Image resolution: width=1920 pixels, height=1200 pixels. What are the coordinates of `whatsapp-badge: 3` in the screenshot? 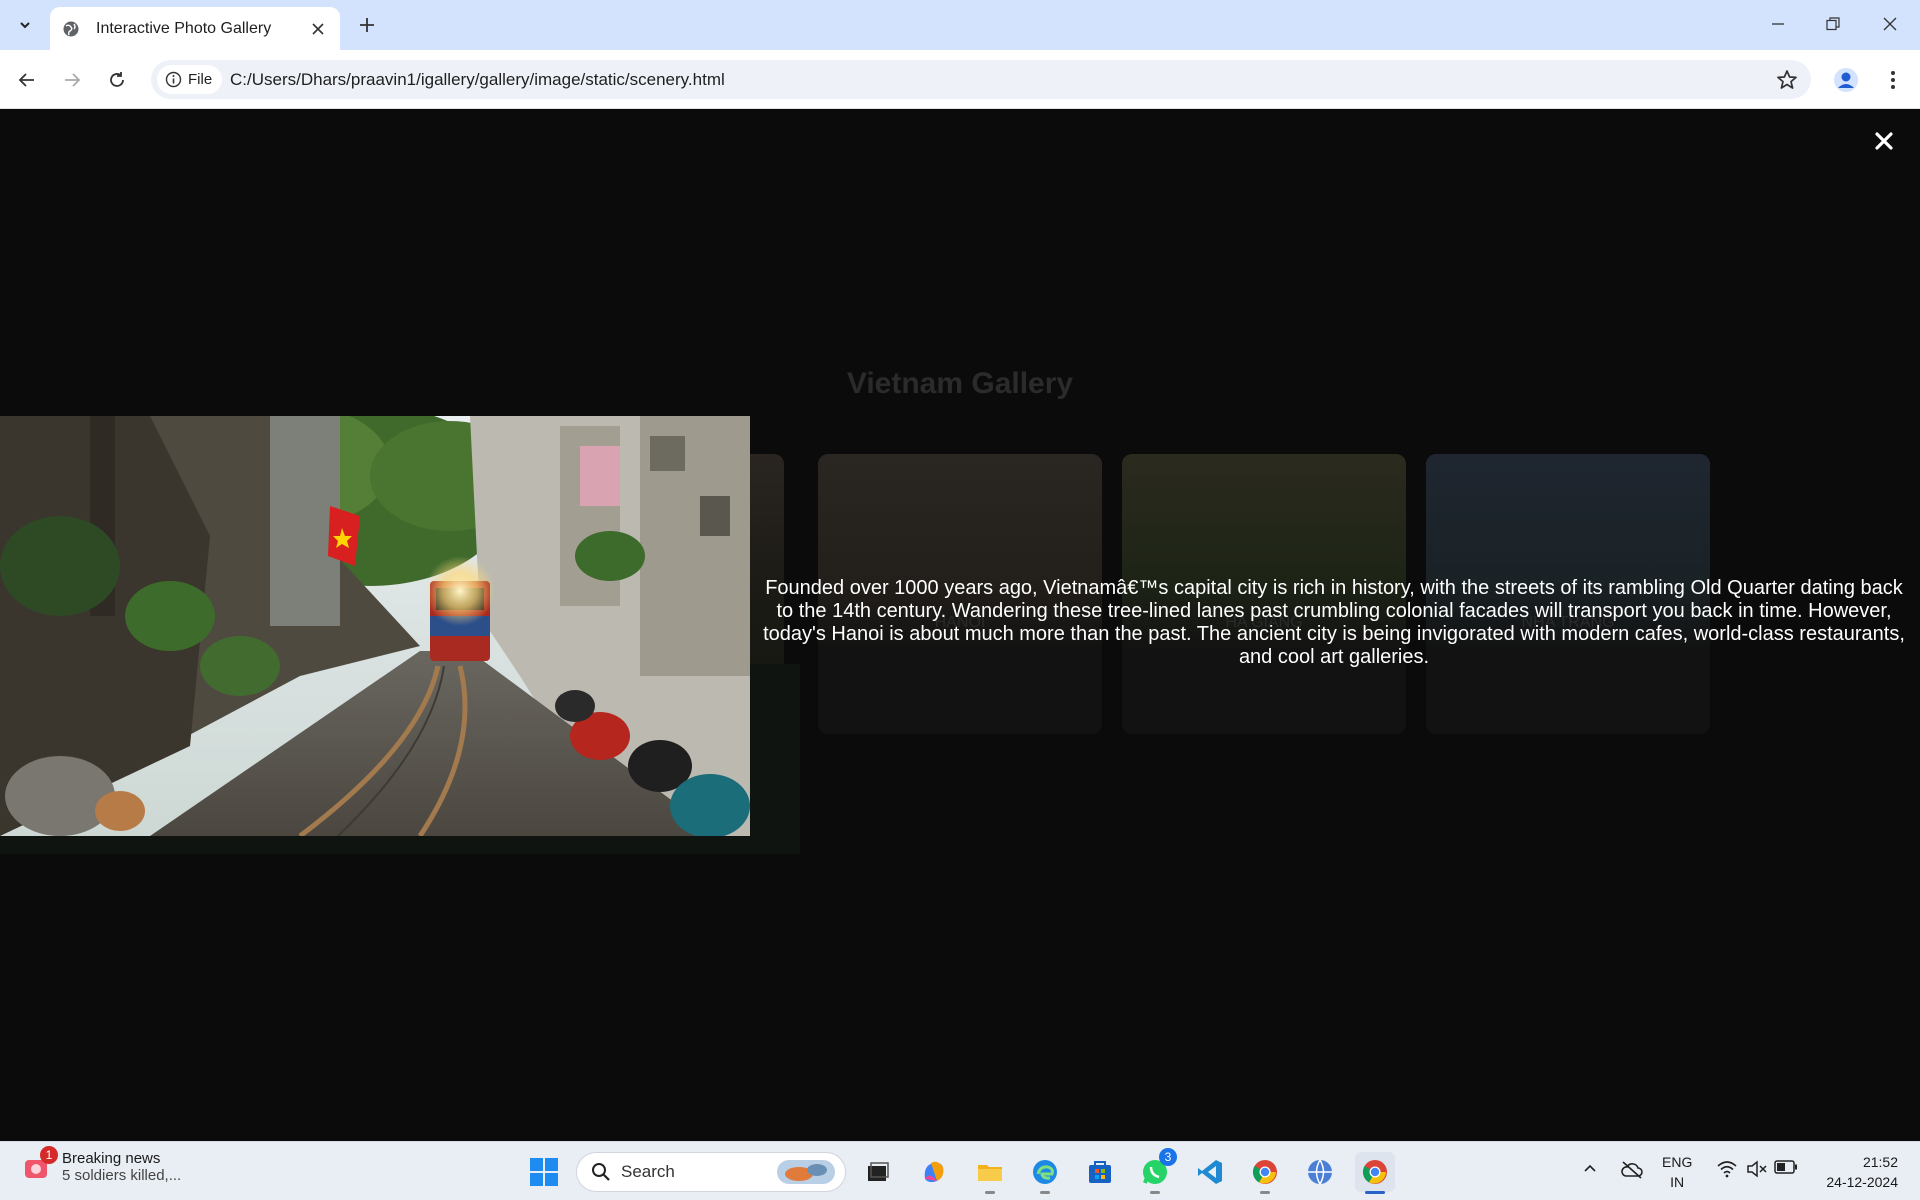 It's located at (1168, 1157).